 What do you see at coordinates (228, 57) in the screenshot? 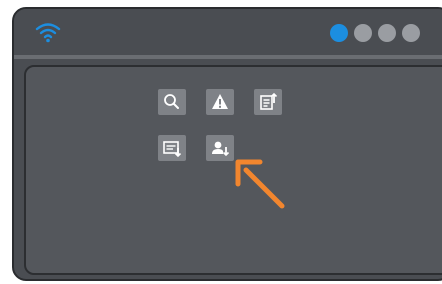
I see `title-bar-divider` at bounding box center [228, 57].